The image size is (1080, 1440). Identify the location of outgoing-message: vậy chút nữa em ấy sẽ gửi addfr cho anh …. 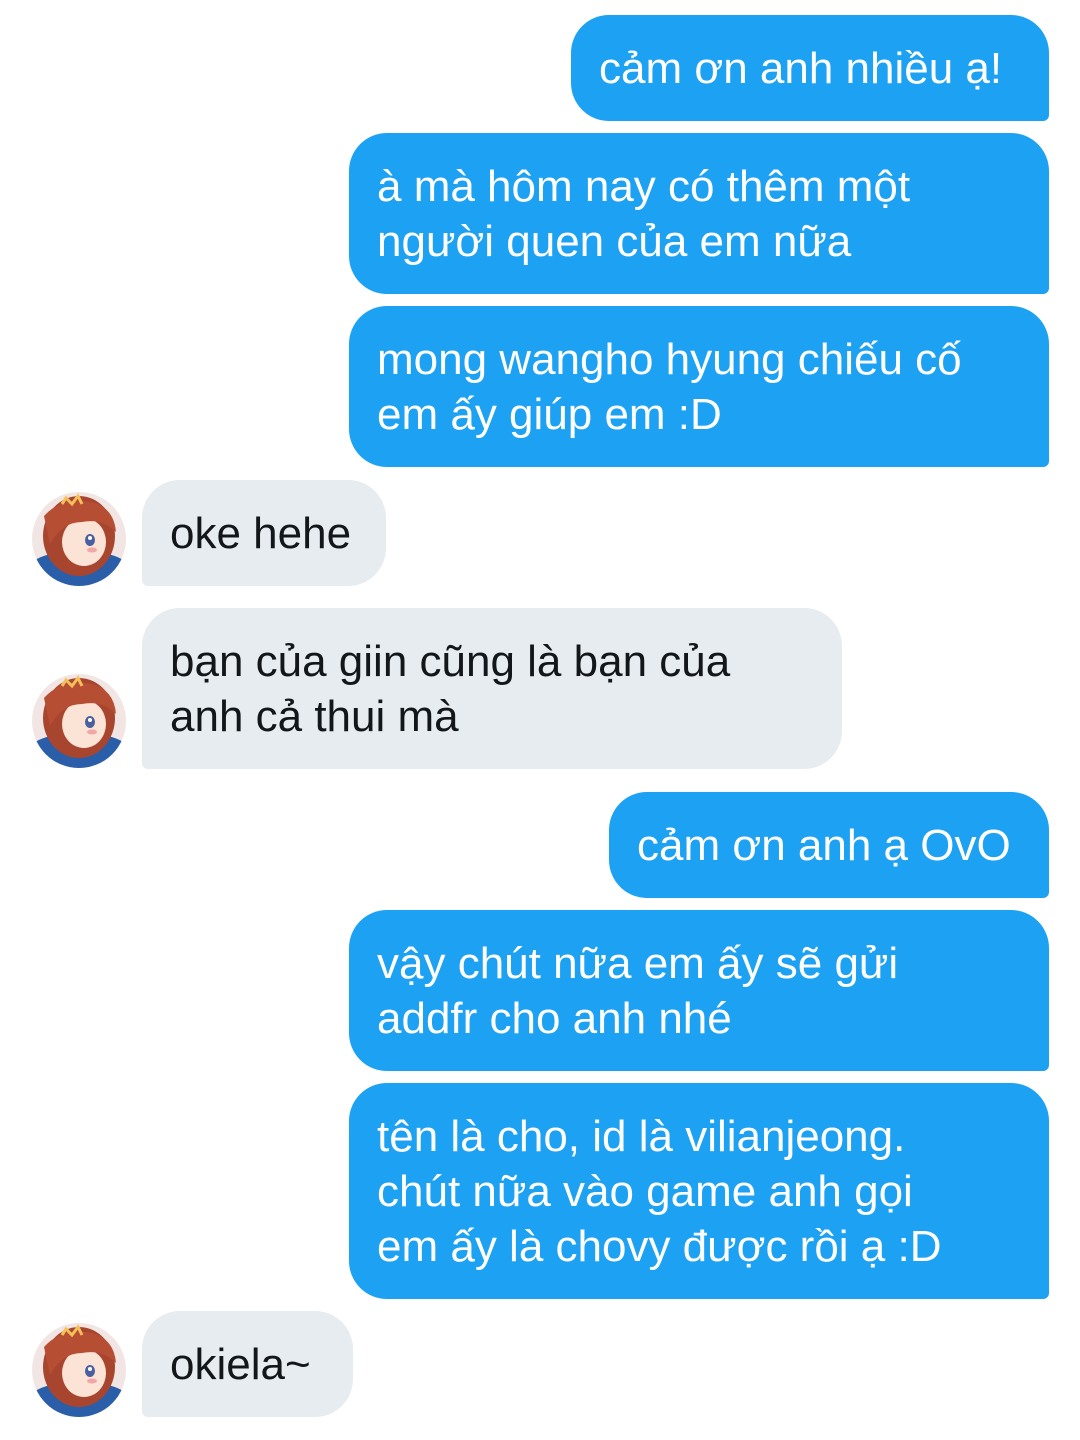
(699, 990).